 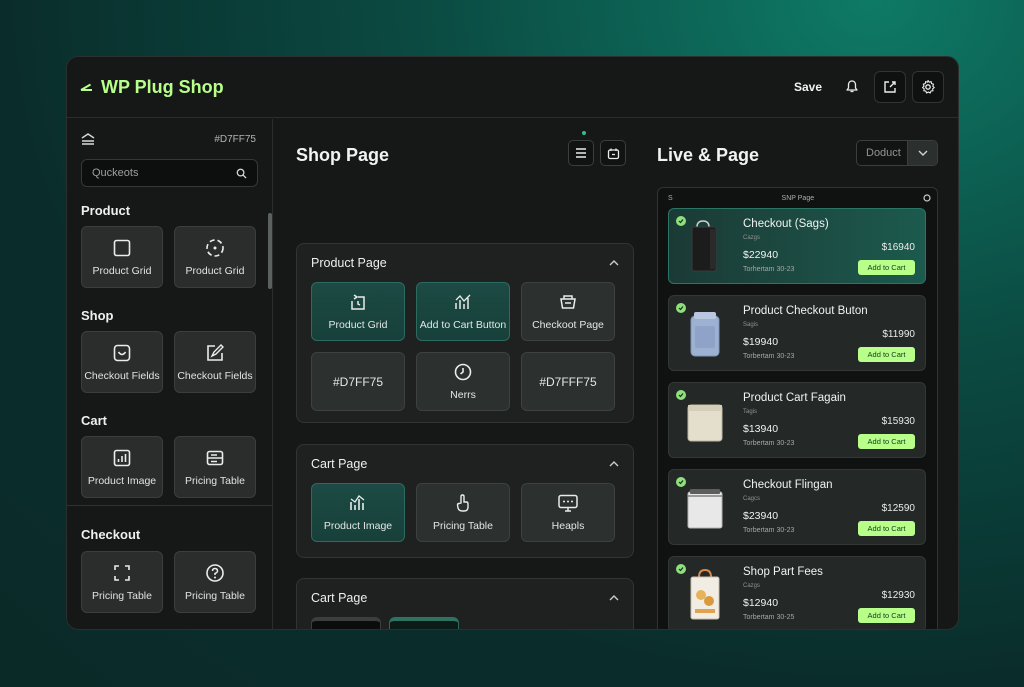 I want to click on circle-icon, so click(x=927, y=198).